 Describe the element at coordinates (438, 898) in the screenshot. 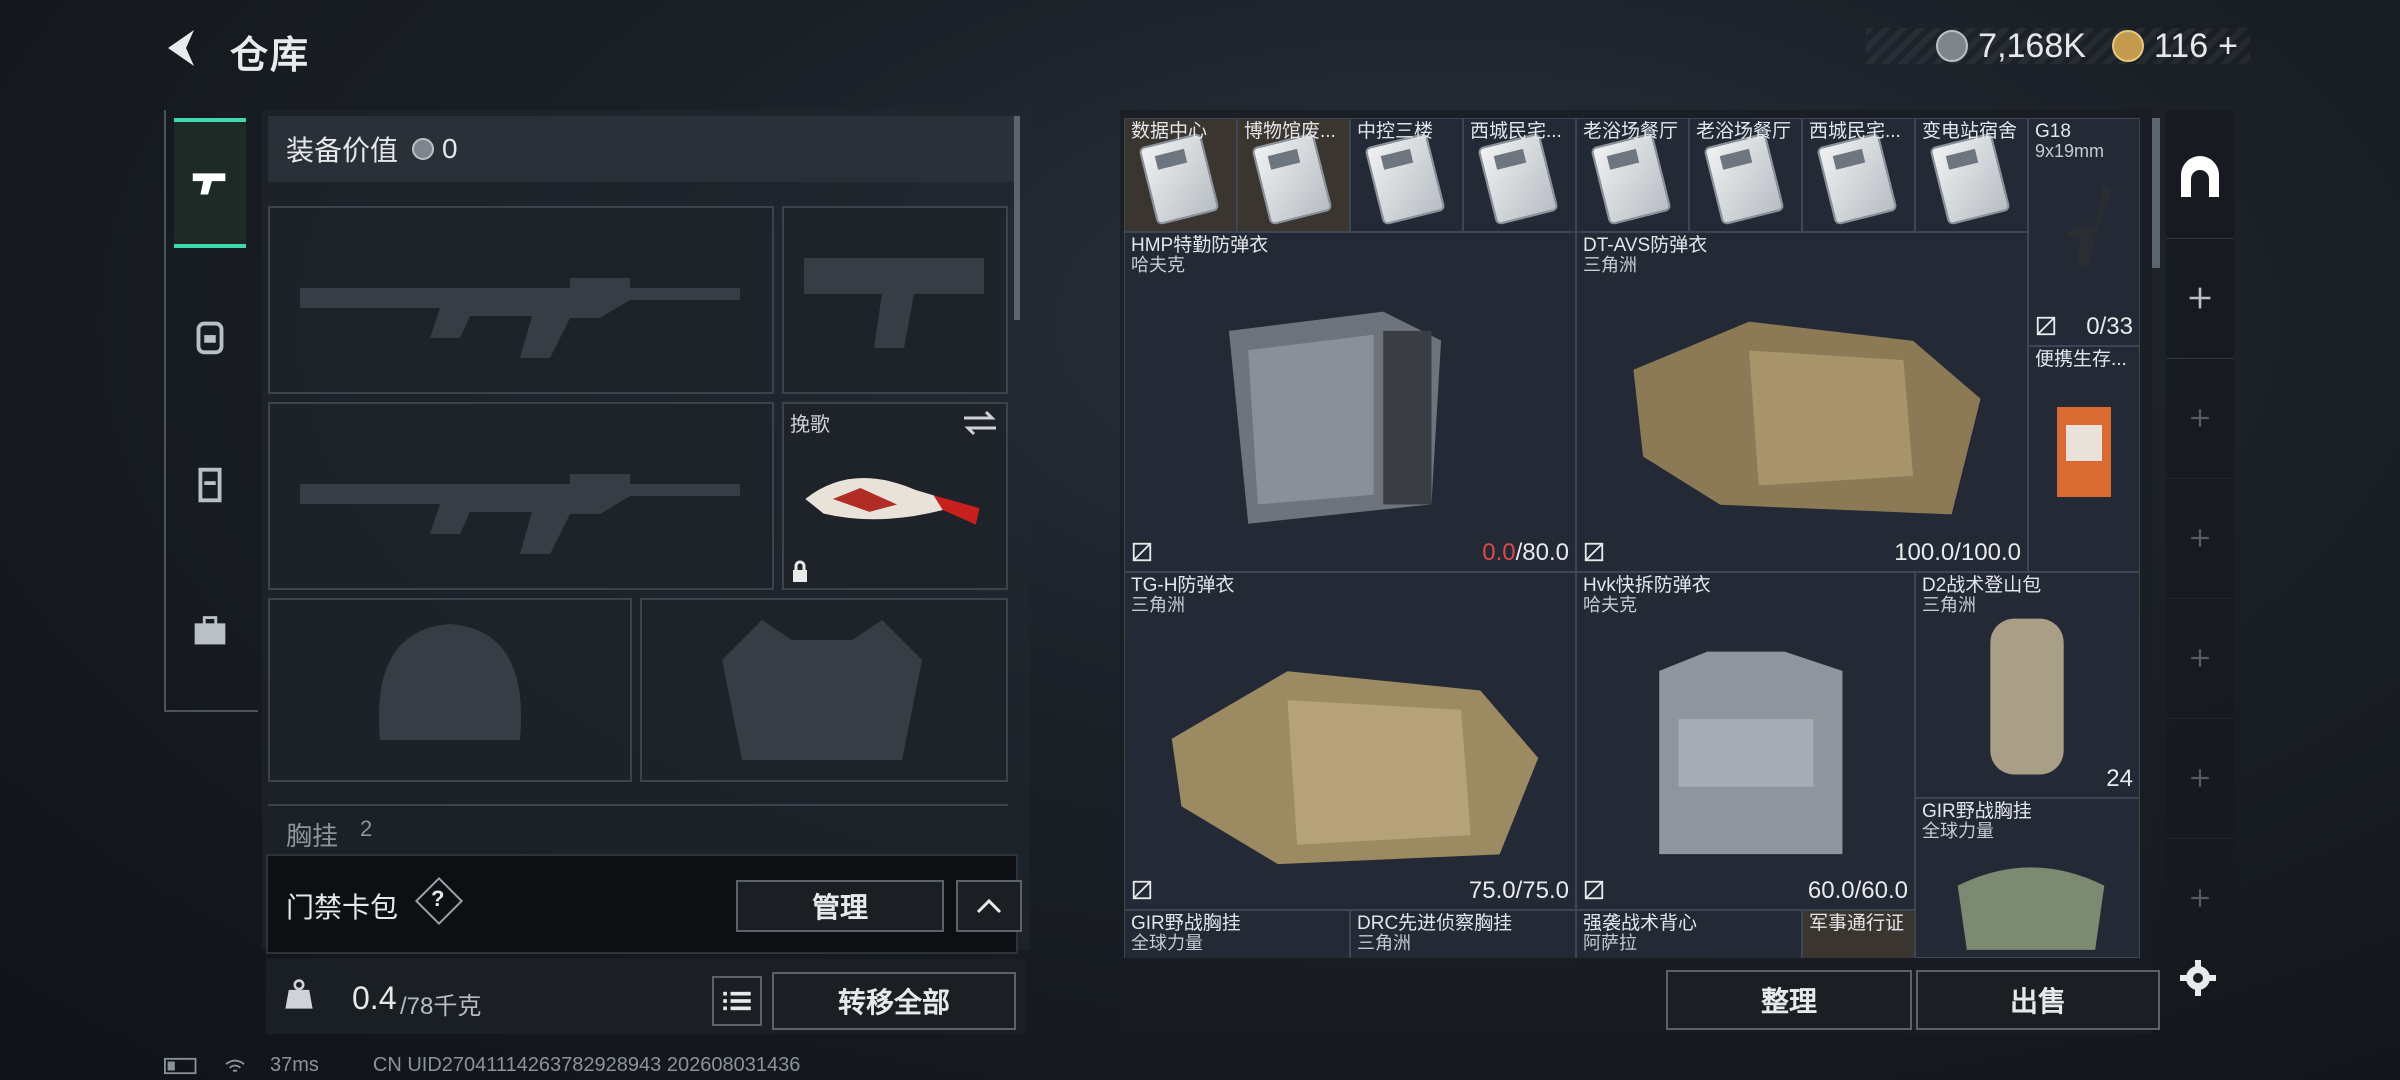

I see `help-icon-glyph: ?` at that location.